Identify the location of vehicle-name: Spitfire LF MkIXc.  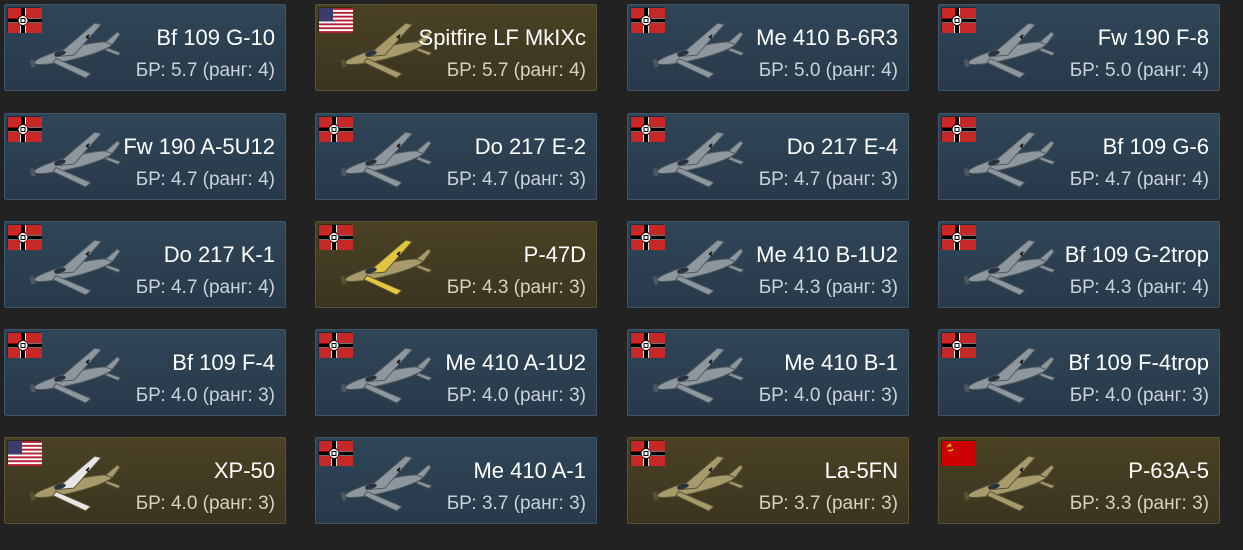
(502, 37).